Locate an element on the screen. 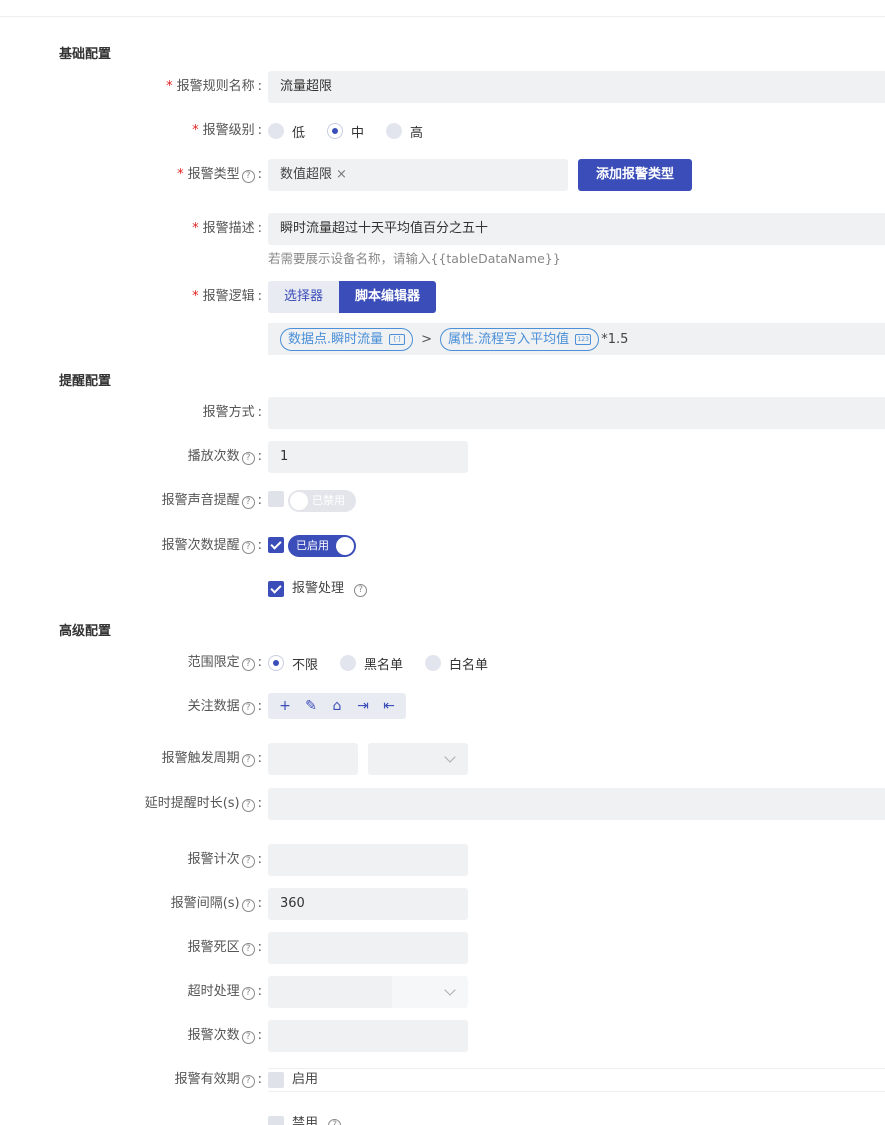 This screenshot has width=885, height=1125. expr-attribute-chip: 属性.流程写入平均值 123 is located at coordinates (520, 339).